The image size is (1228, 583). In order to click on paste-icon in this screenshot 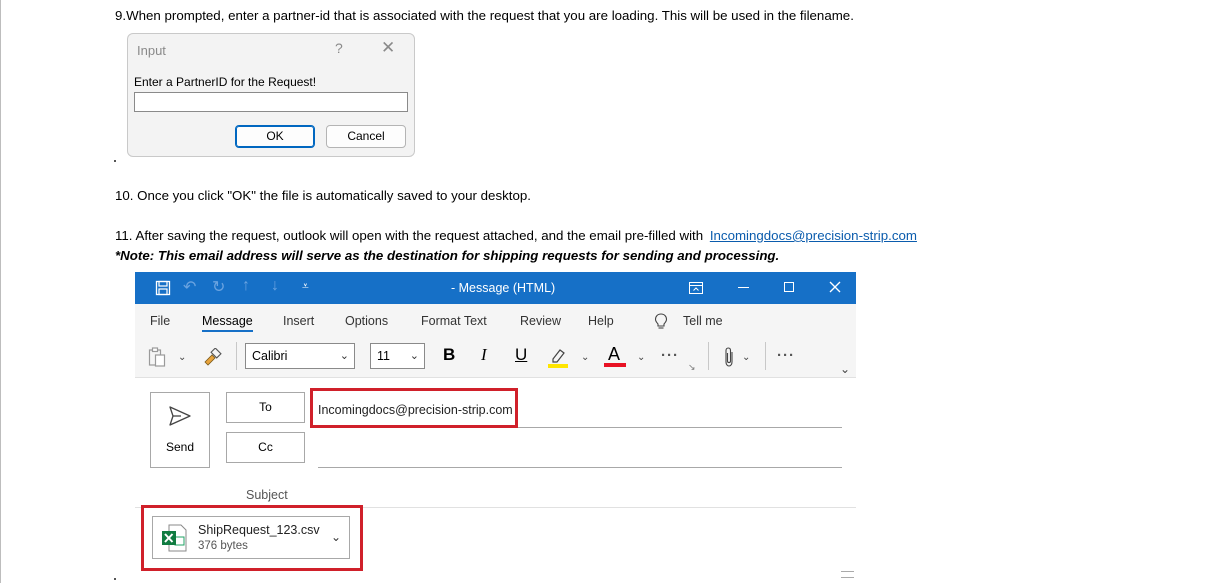, I will do `click(157, 357)`.